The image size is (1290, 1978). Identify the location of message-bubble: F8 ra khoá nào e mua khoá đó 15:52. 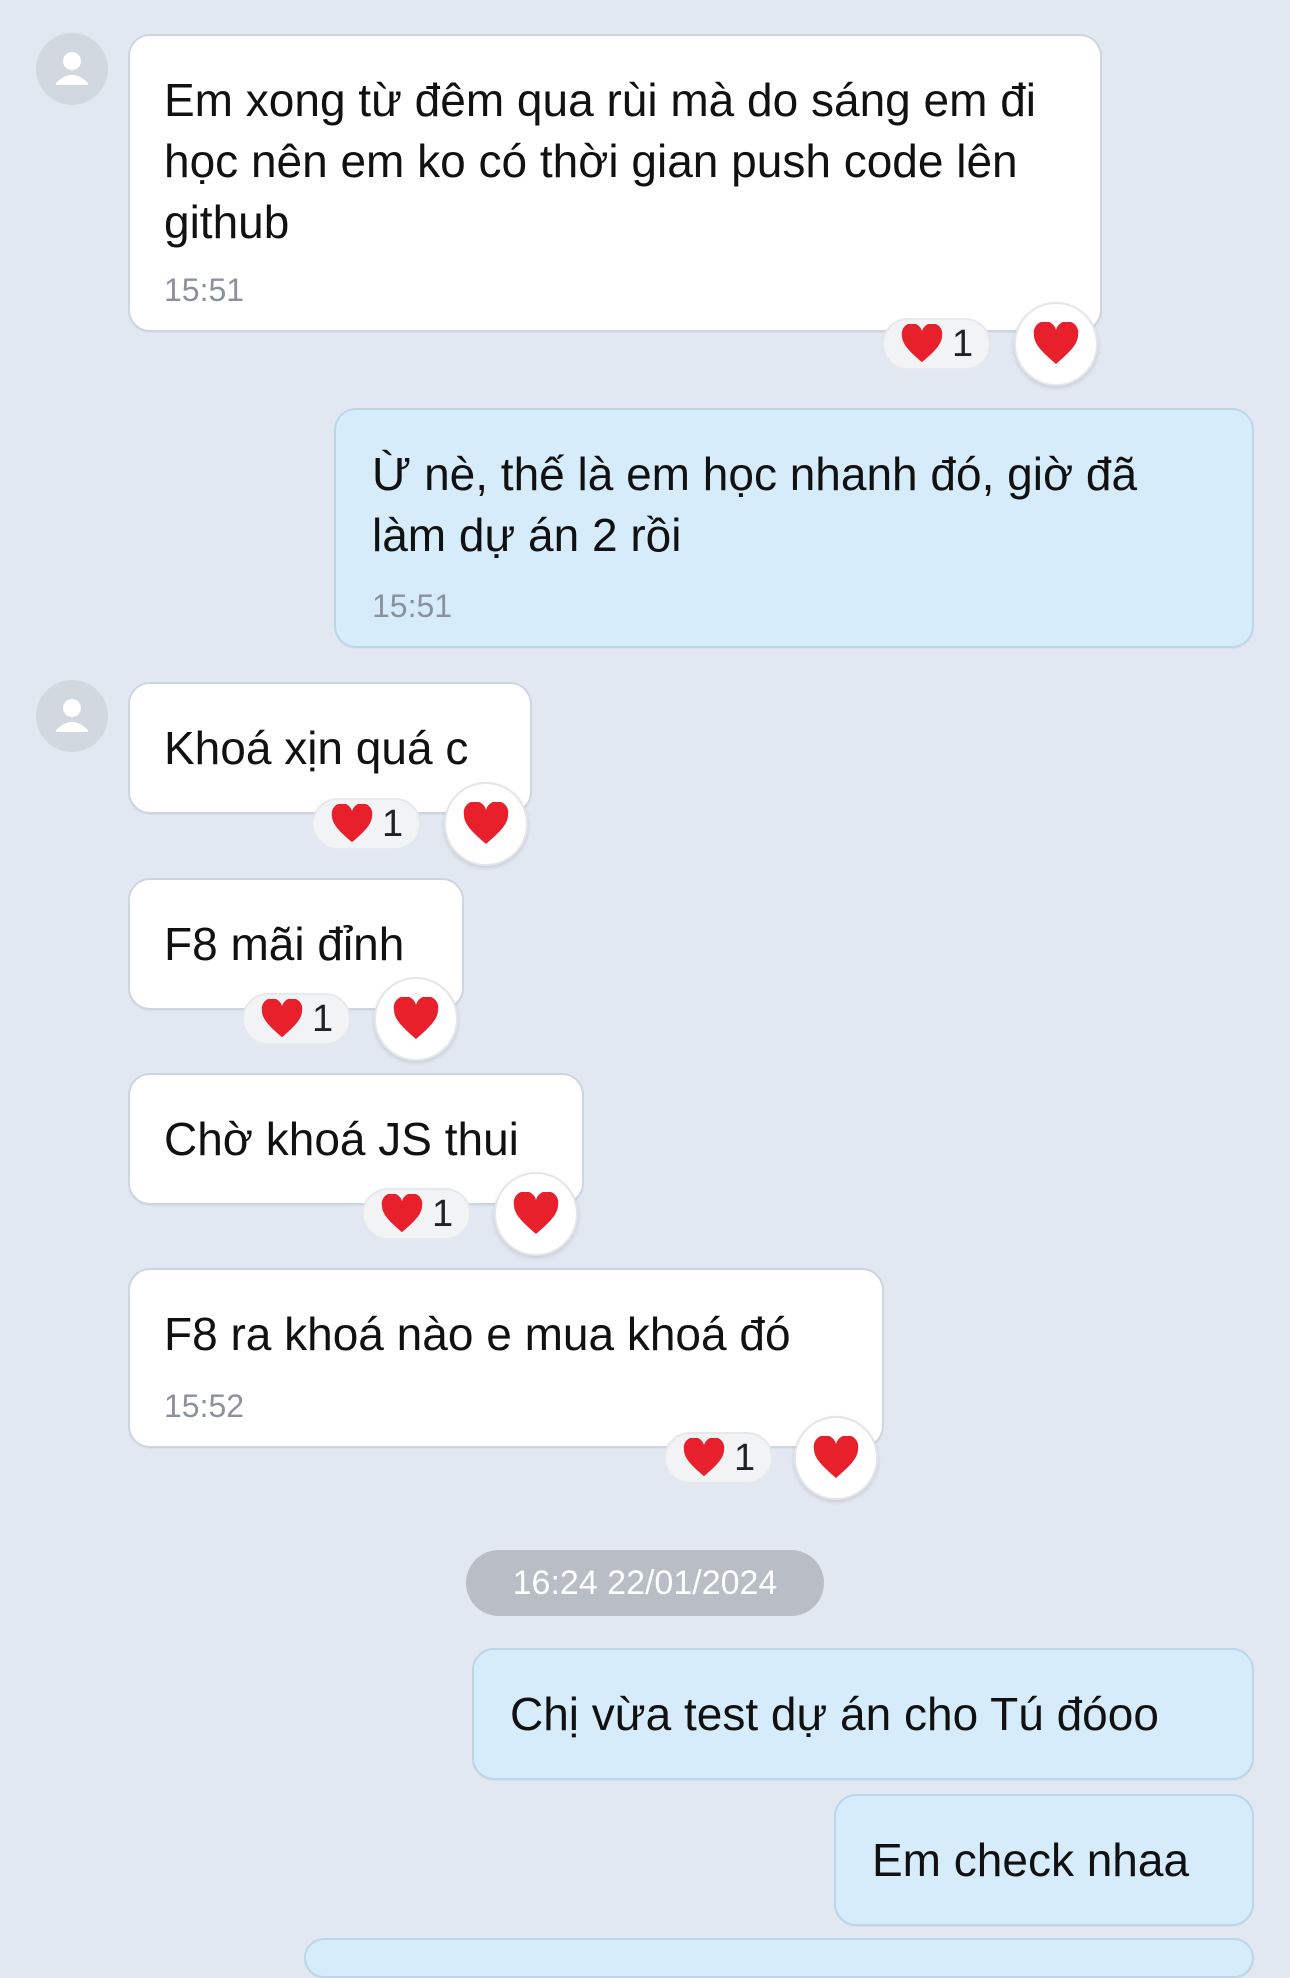
(506, 1358).